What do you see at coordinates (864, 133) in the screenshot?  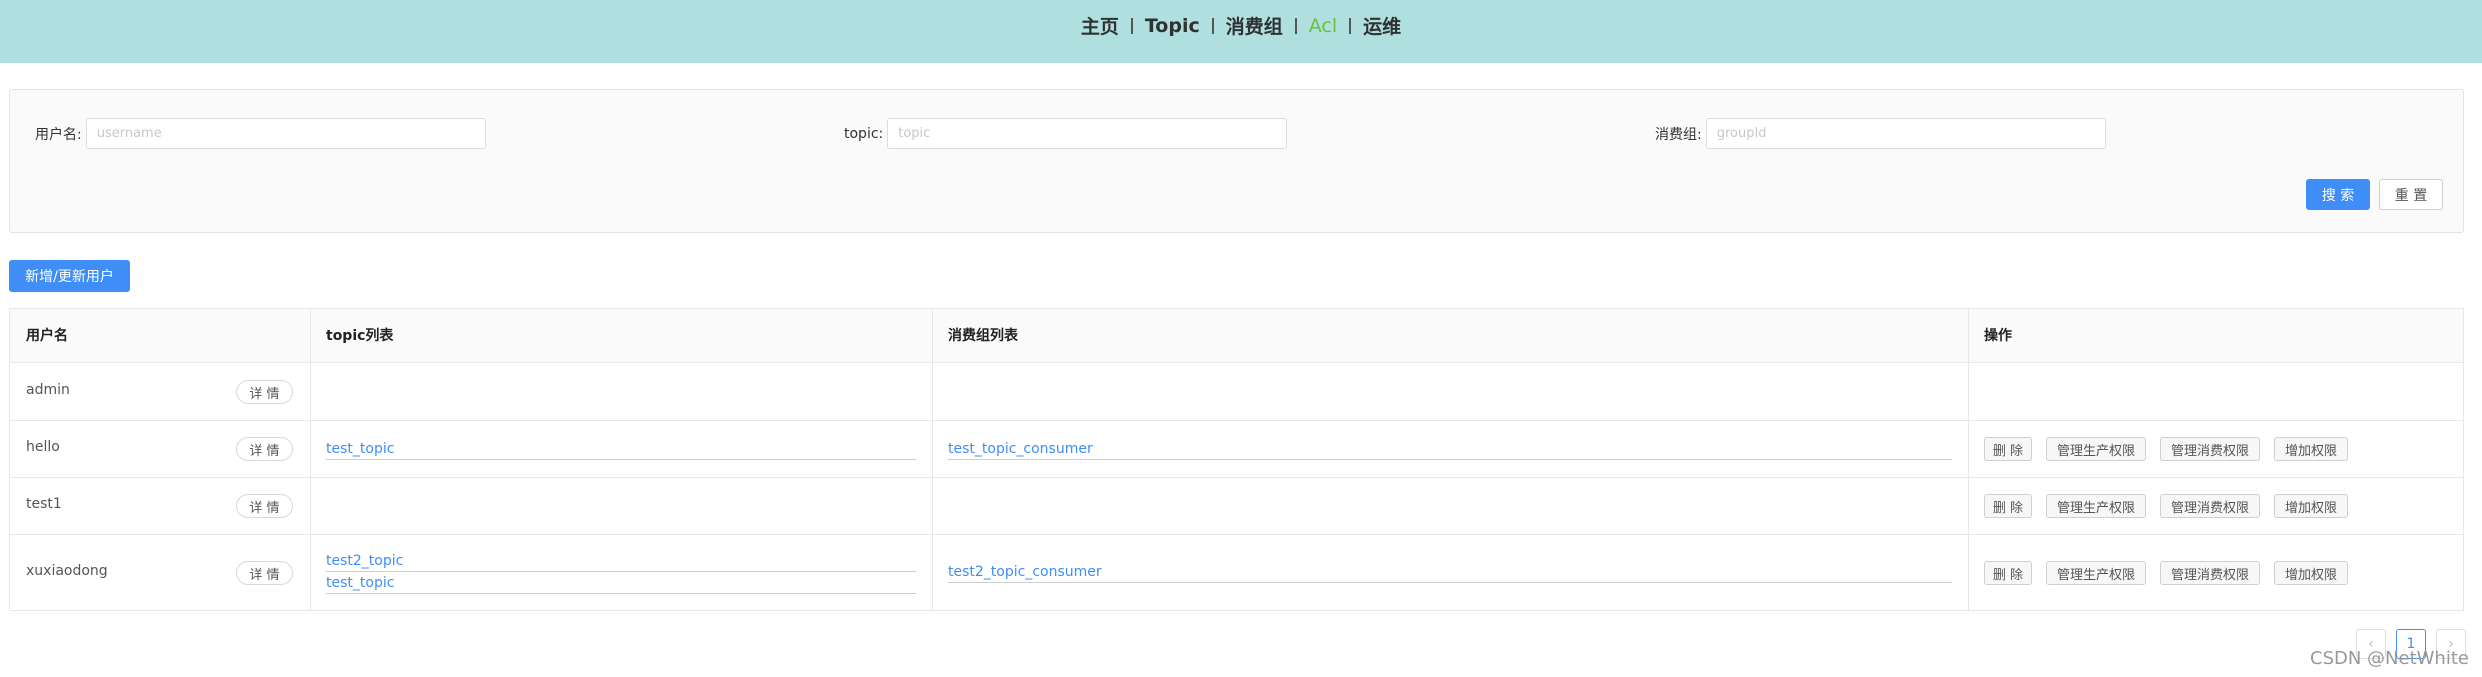 I see `topic-label: topic:` at bounding box center [864, 133].